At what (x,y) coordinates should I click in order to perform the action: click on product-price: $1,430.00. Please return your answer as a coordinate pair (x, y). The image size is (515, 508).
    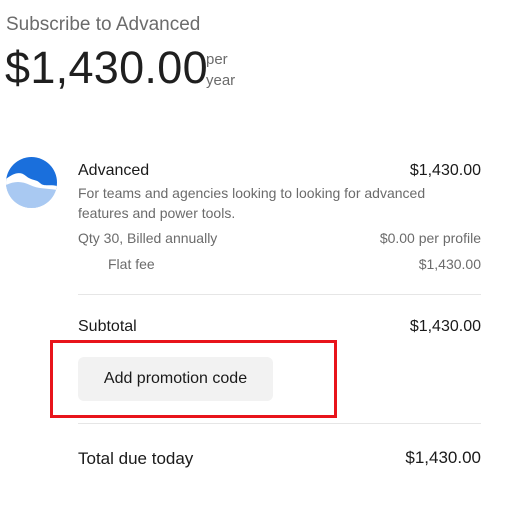
    Looking at the image, I should click on (445, 170).